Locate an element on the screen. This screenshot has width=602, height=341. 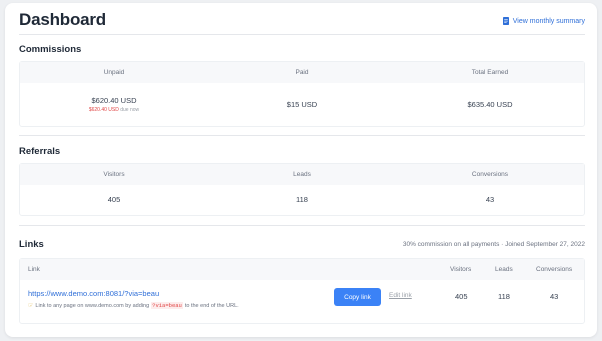
links-title: Links is located at coordinates (31, 244).